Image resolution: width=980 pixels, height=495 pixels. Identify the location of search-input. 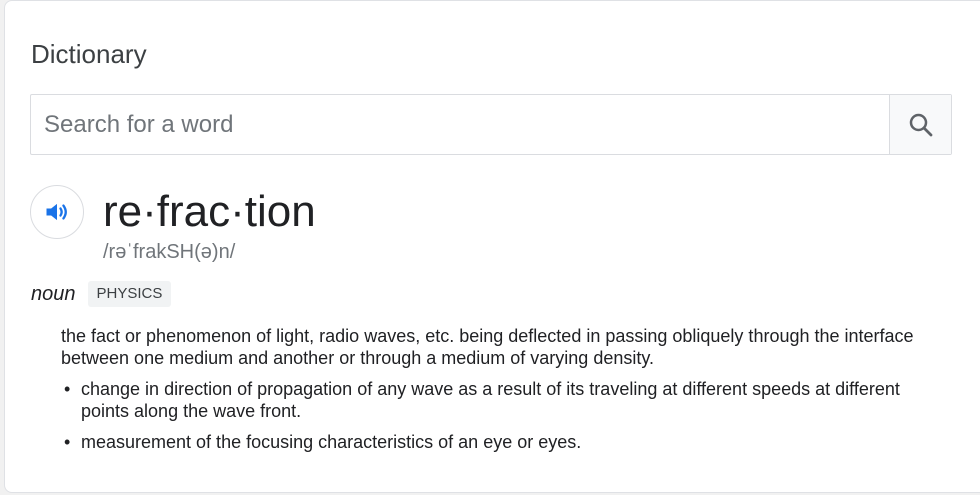
(460, 124).